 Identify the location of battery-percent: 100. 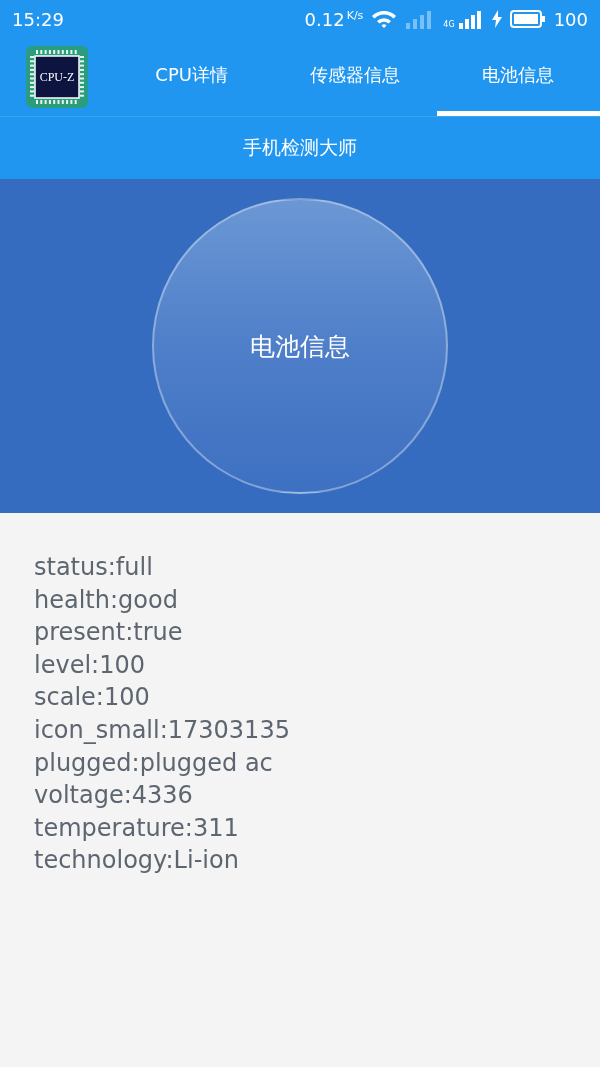
(570, 19).